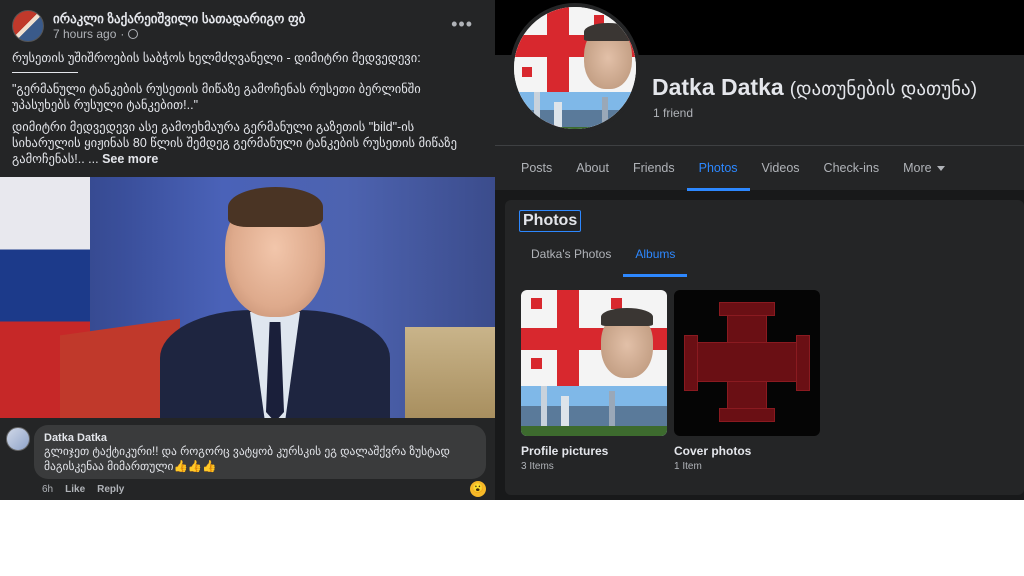 The image size is (1024, 576). Describe the element at coordinates (75, 489) in the screenshot. I see `like-button: Like` at that location.